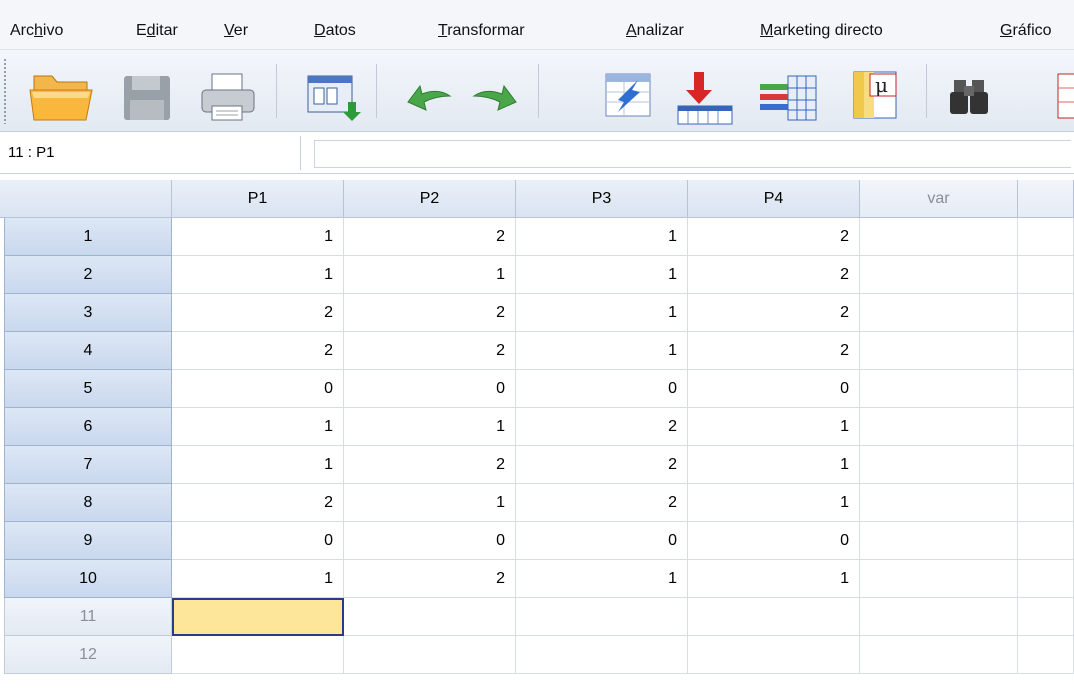 The height and width of the screenshot is (697, 1074). I want to click on row-header: 11, so click(88, 617).